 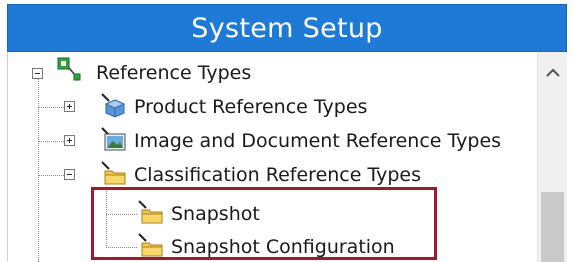 I want to click on tree-item-label: Classification Reference Types, so click(x=278, y=175).